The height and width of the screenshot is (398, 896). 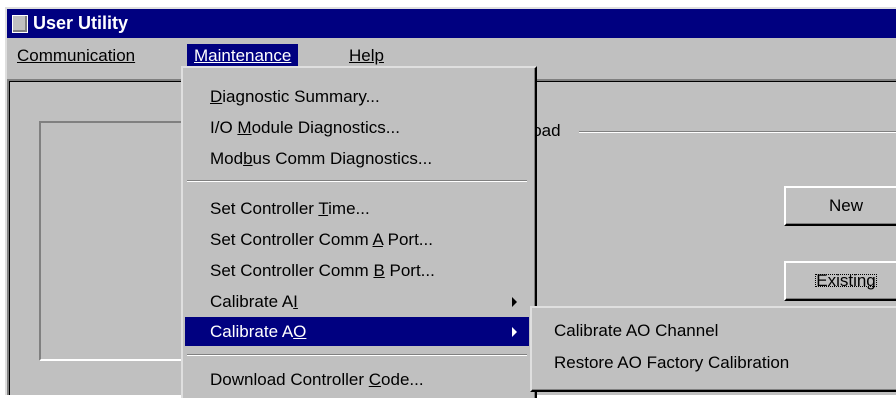 I want to click on menu-communication: Communication, so click(x=76, y=56).